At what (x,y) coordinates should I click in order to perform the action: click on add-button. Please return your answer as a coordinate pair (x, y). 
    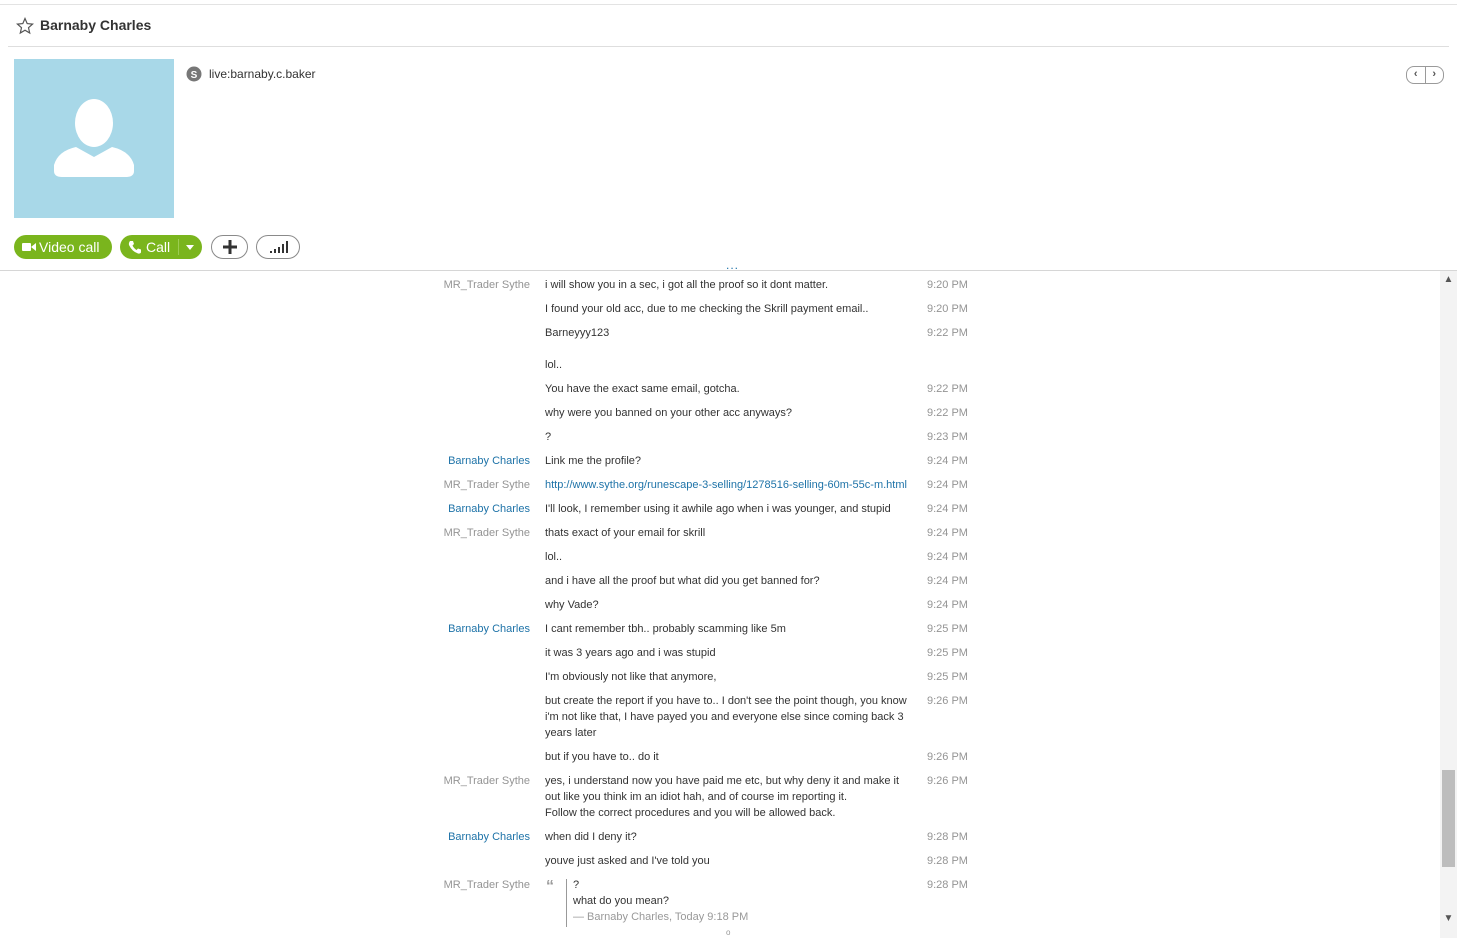
    Looking at the image, I should click on (229, 247).